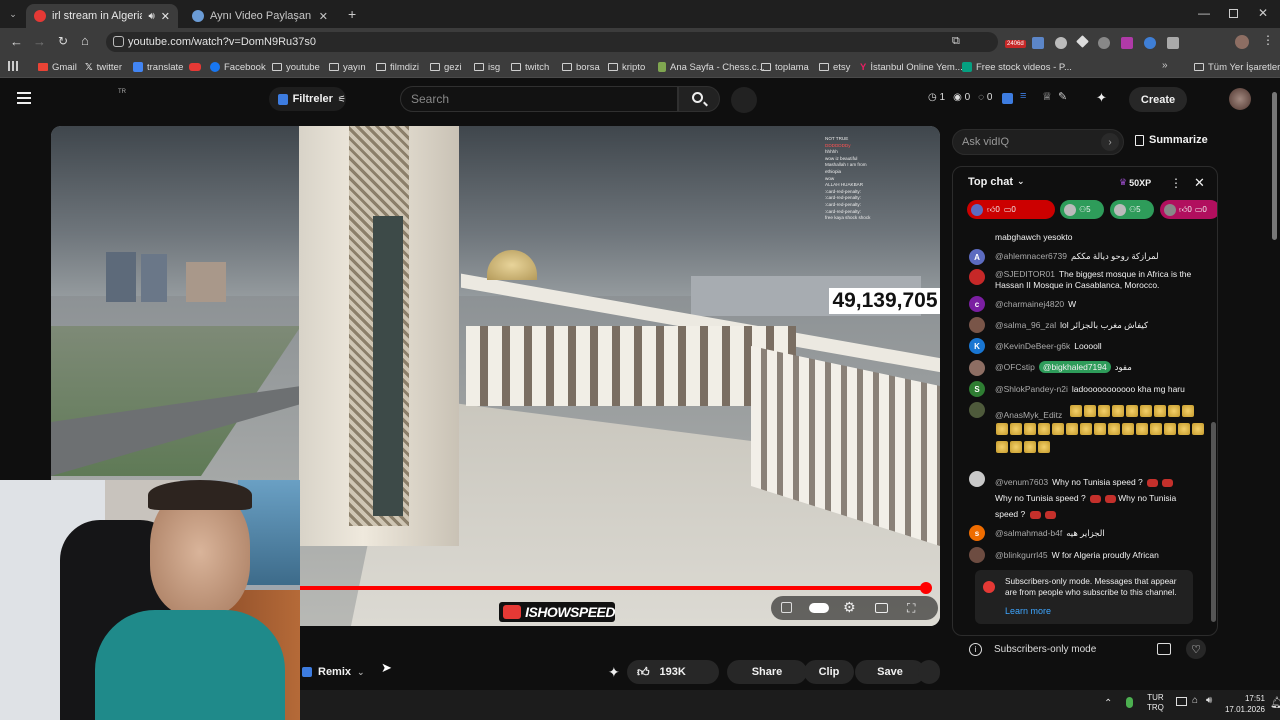 This screenshot has width=1280, height=720. I want to click on monitor-icon, so click(1181, 701).